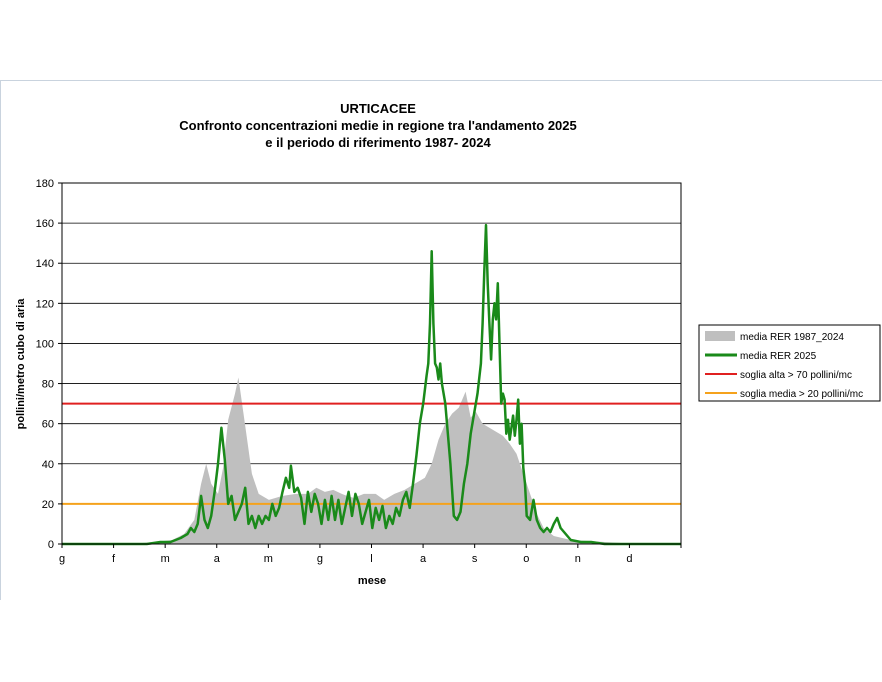 The image size is (882, 682). Describe the element at coordinates (114, 559) in the screenshot. I see `x-tick-label: f` at that location.